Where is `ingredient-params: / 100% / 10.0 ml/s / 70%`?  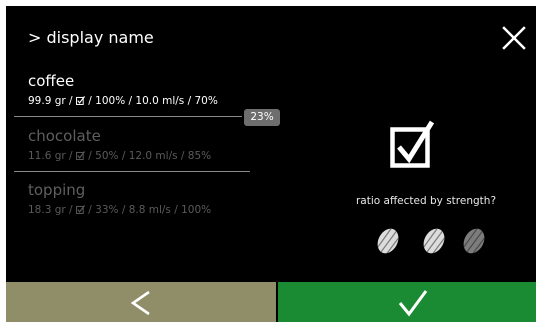 ingredient-params: / 100% / 10.0 ml/s / 70% is located at coordinates (153, 101).